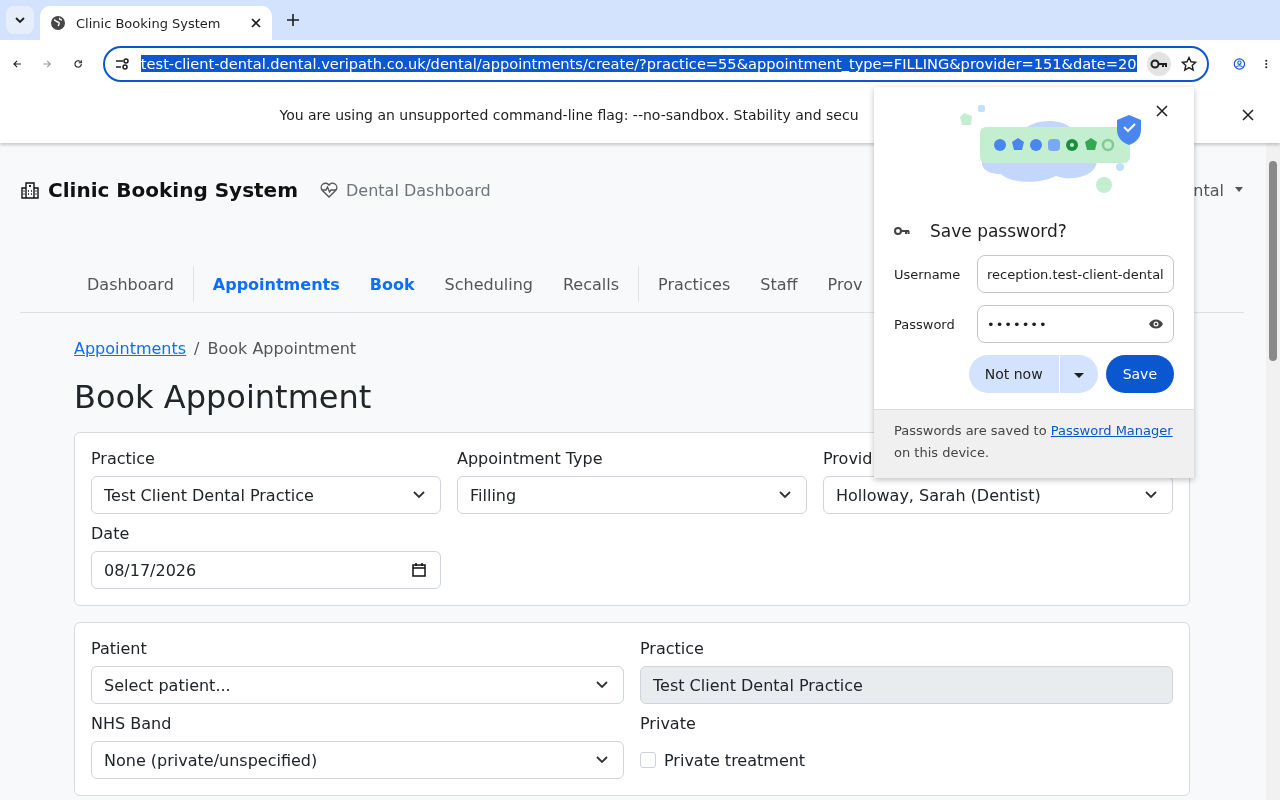  Describe the element at coordinates (131, 723) in the screenshot. I see `field-label: NHS Band` at that location.